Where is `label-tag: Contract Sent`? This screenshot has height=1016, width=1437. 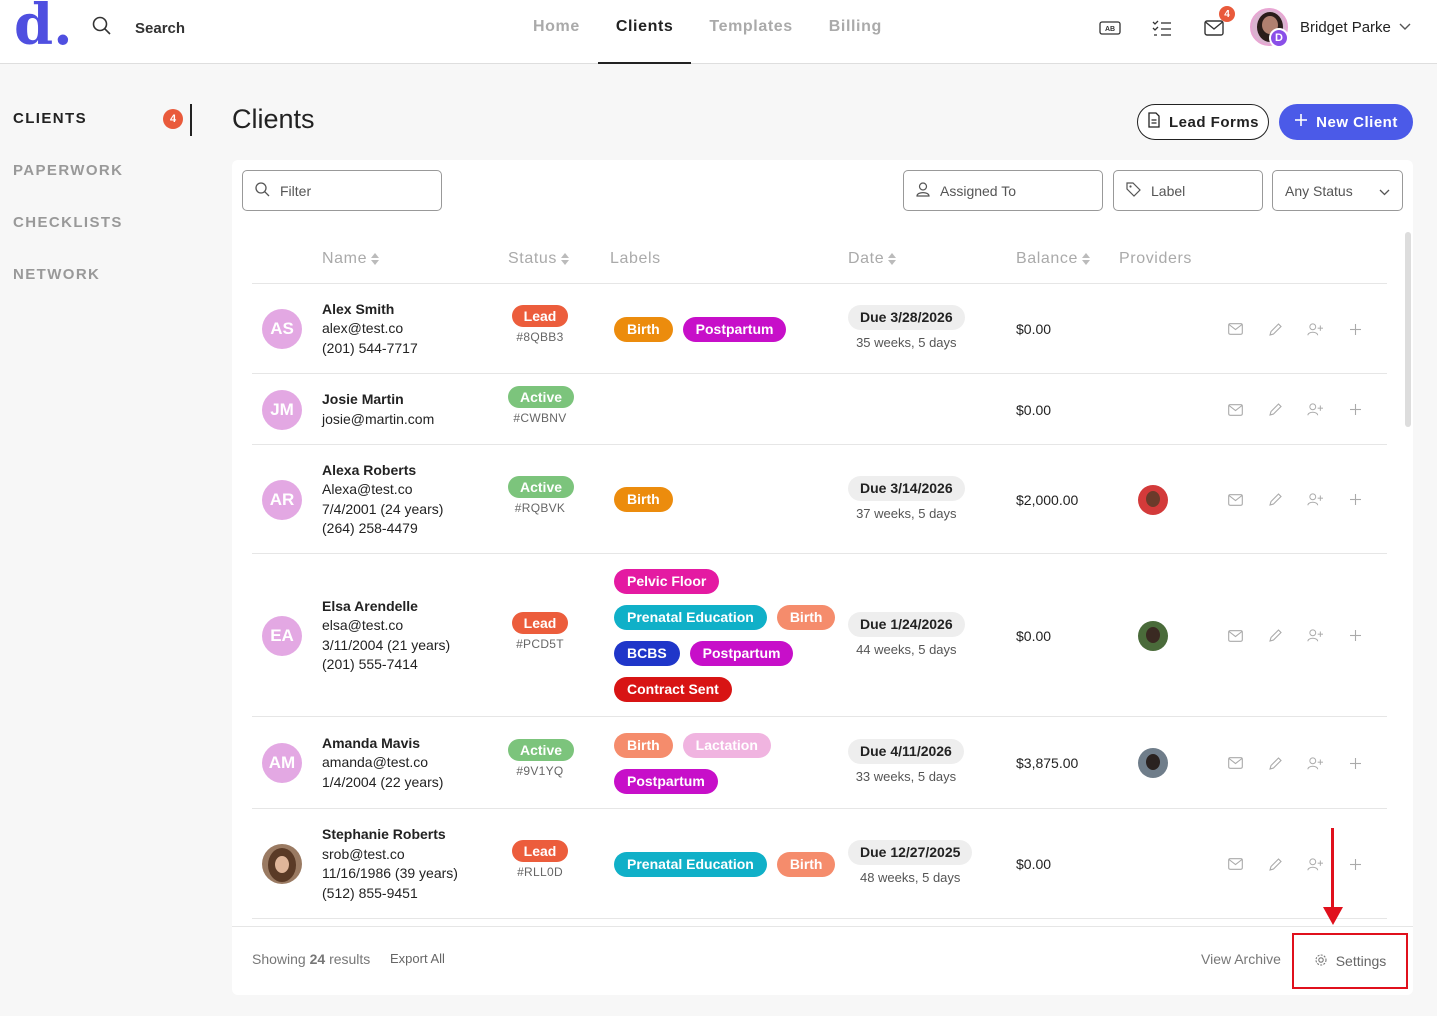
label-tag: Contract Sent is located at coordinates (673, 689).